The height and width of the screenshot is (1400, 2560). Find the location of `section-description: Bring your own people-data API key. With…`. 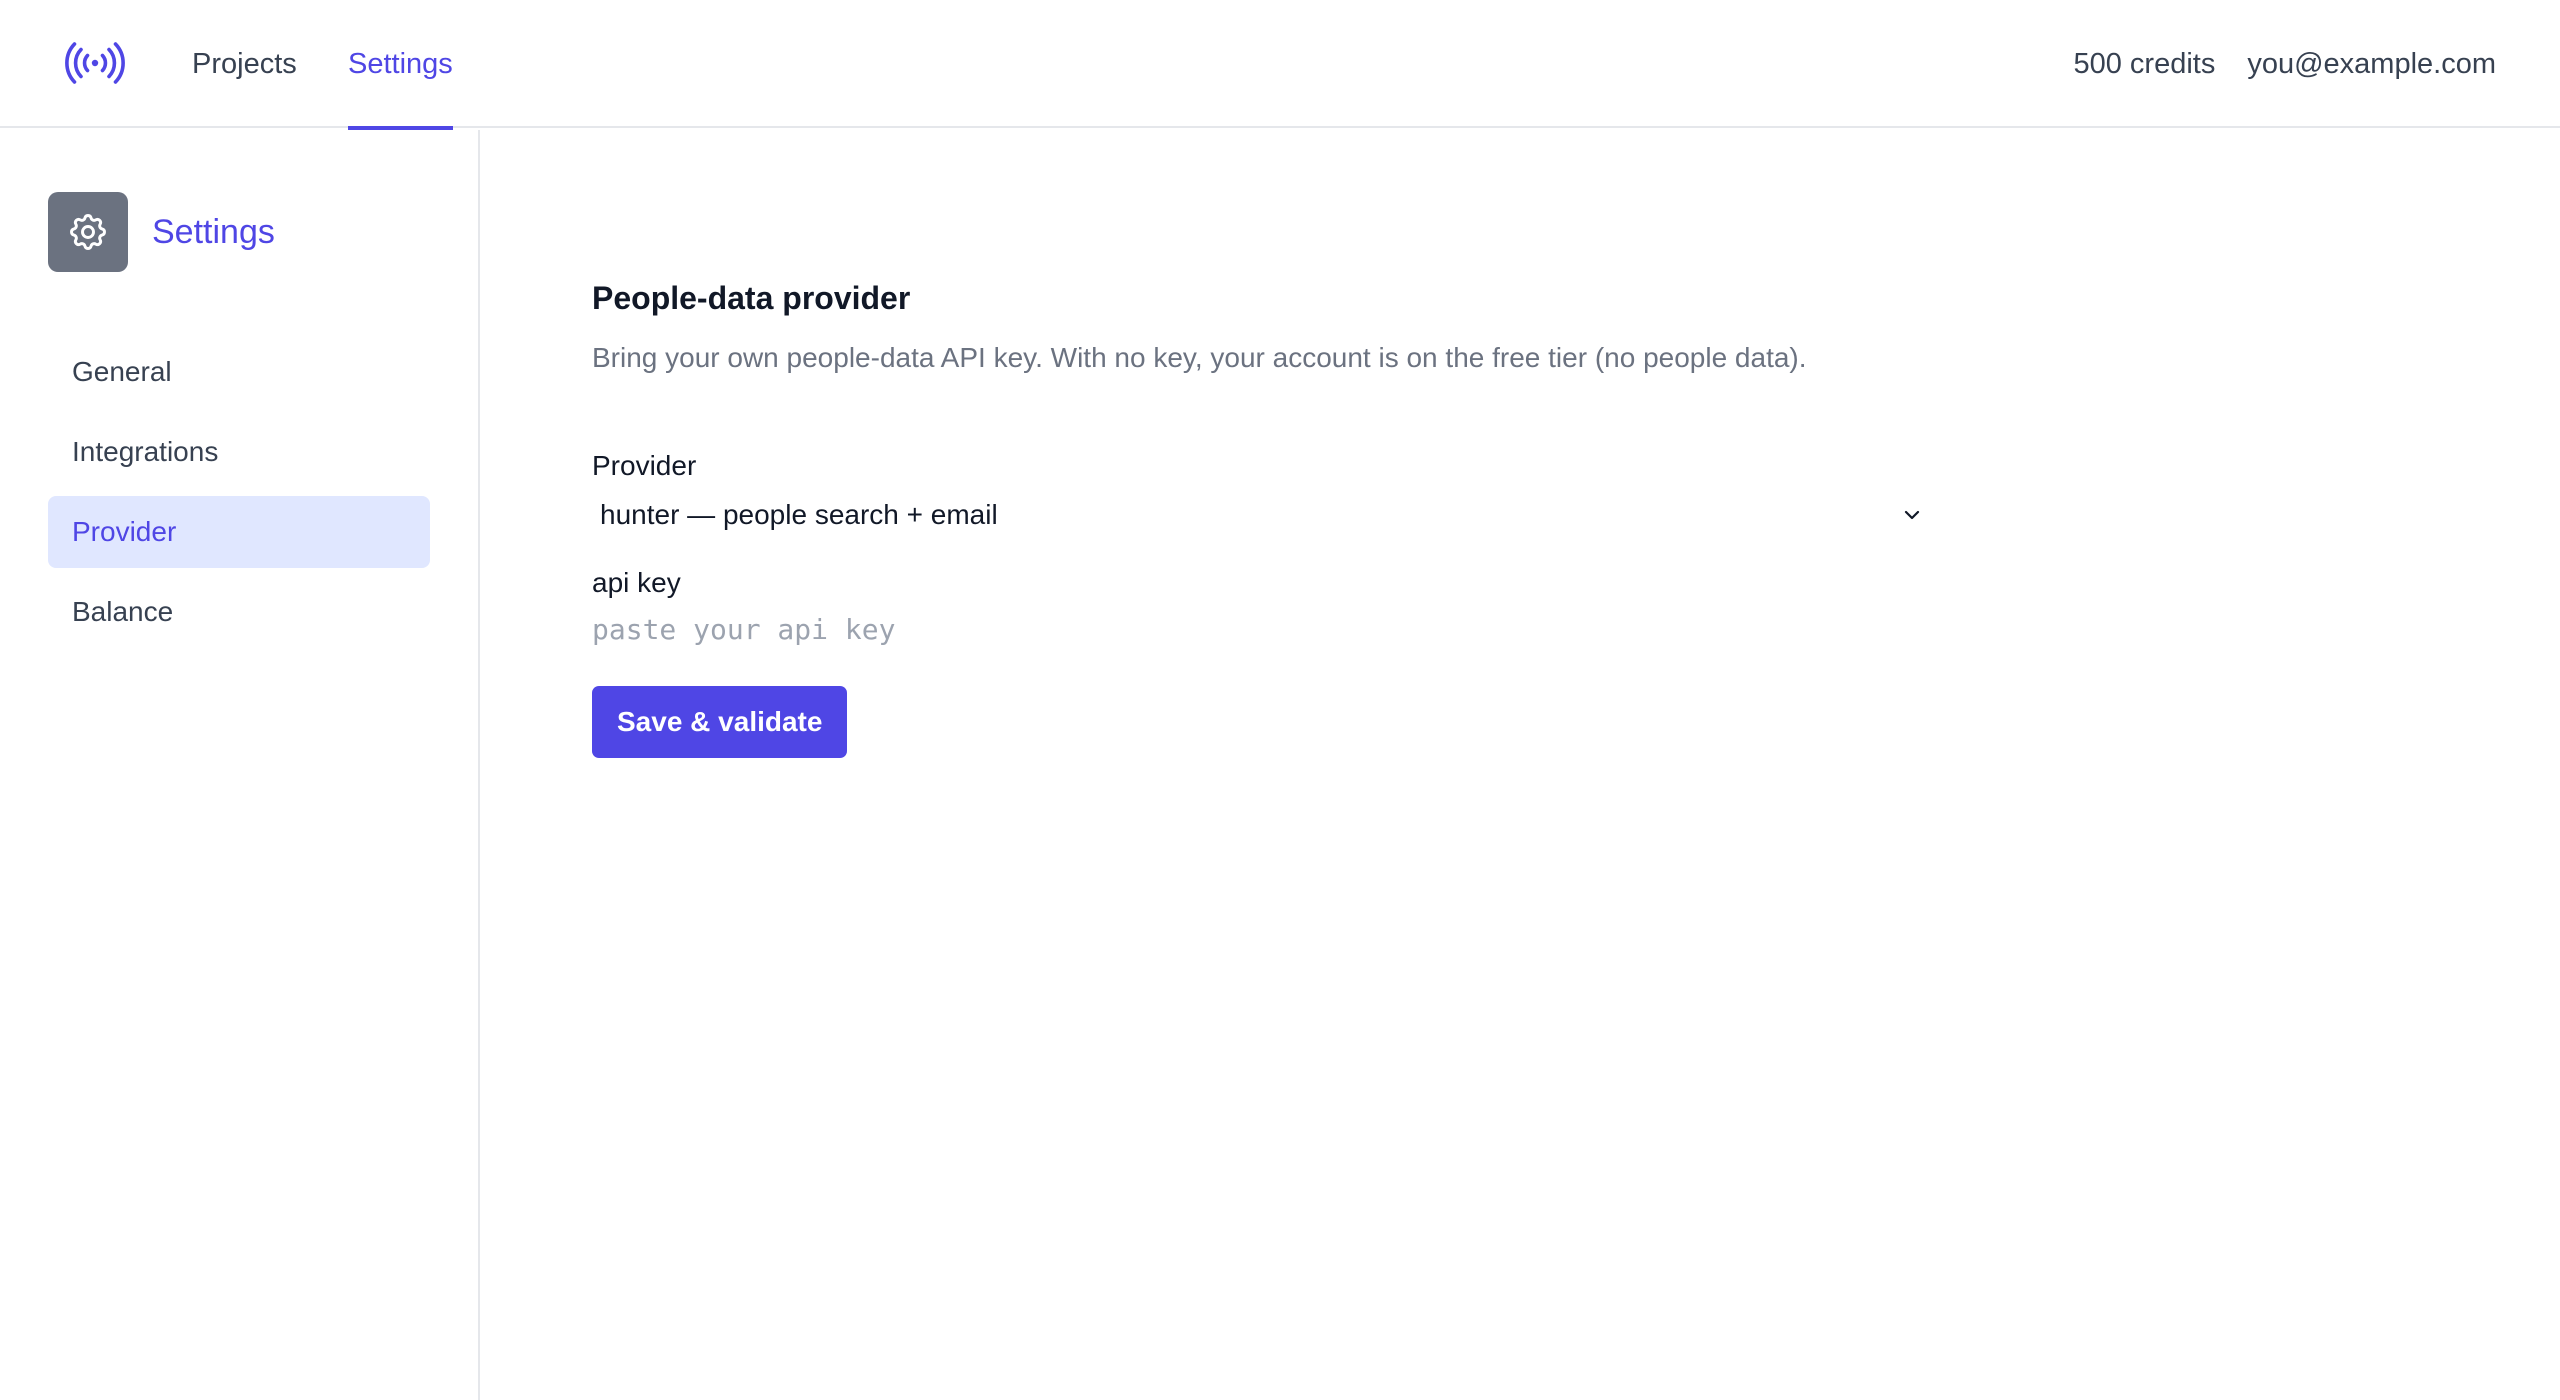

section-description: Bring your own people-data API key. With… is located at coordinates (1199, 357).